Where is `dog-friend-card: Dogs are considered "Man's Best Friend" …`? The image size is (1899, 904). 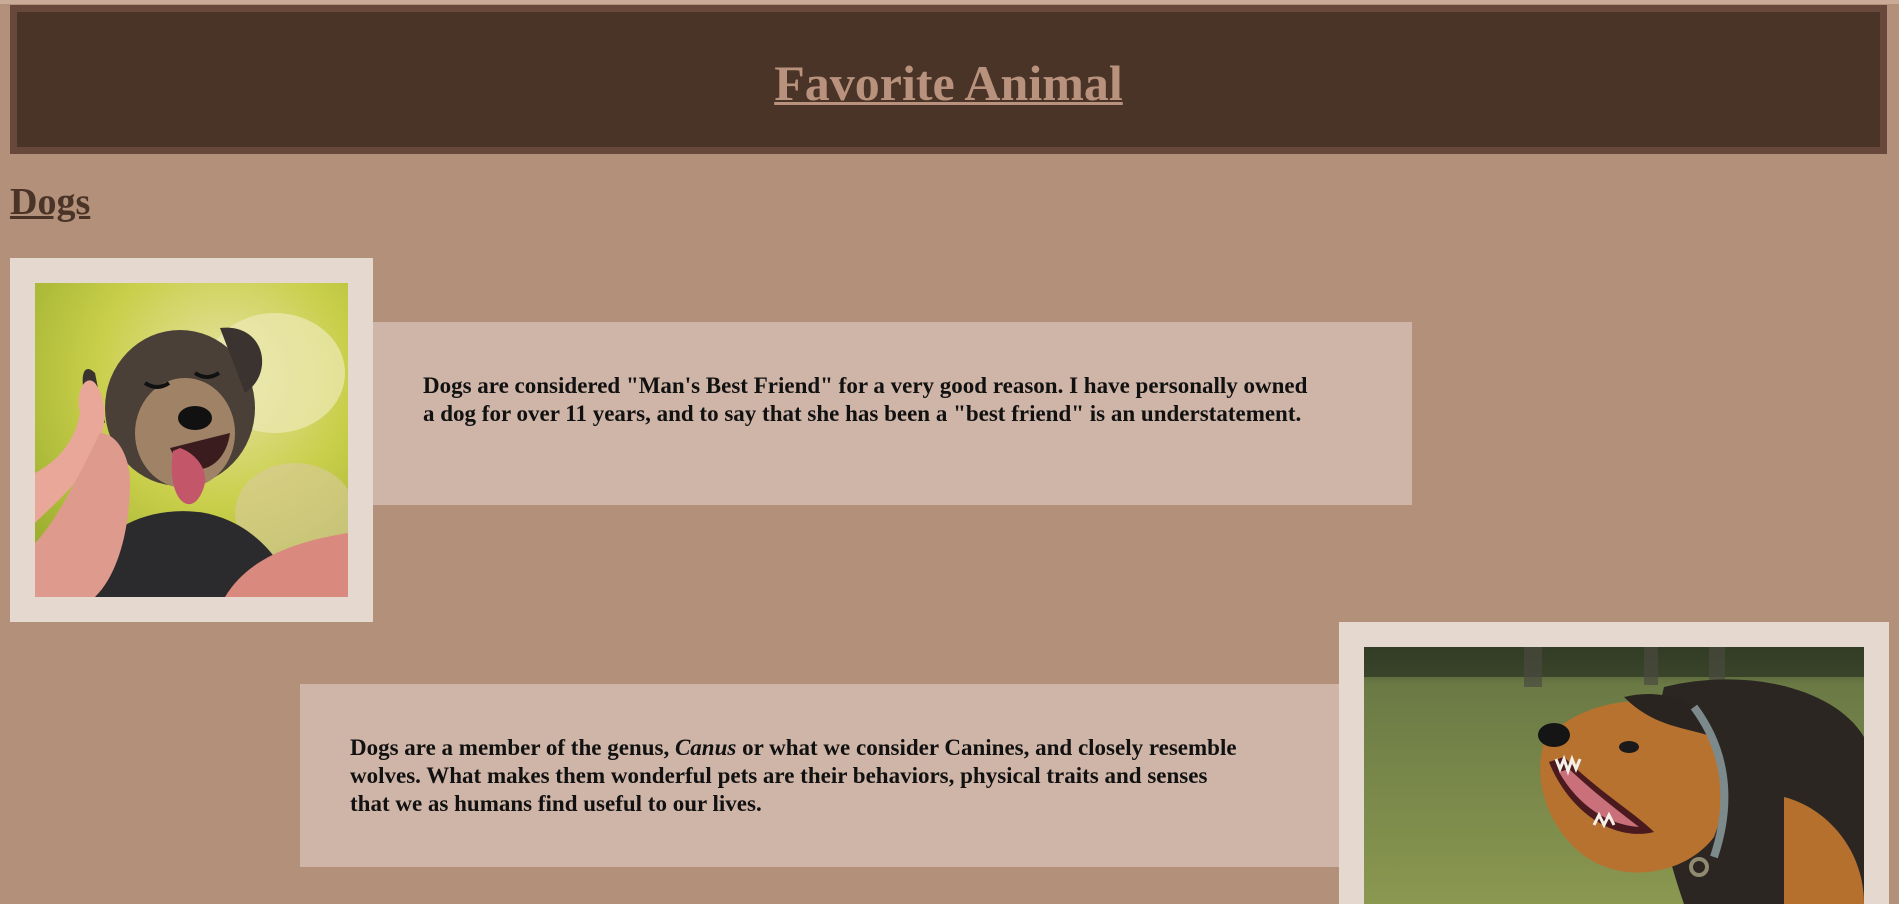
dog-friend-card: Dogs are considered "Man's Best Friend" … is located at coordinates (892, 413).